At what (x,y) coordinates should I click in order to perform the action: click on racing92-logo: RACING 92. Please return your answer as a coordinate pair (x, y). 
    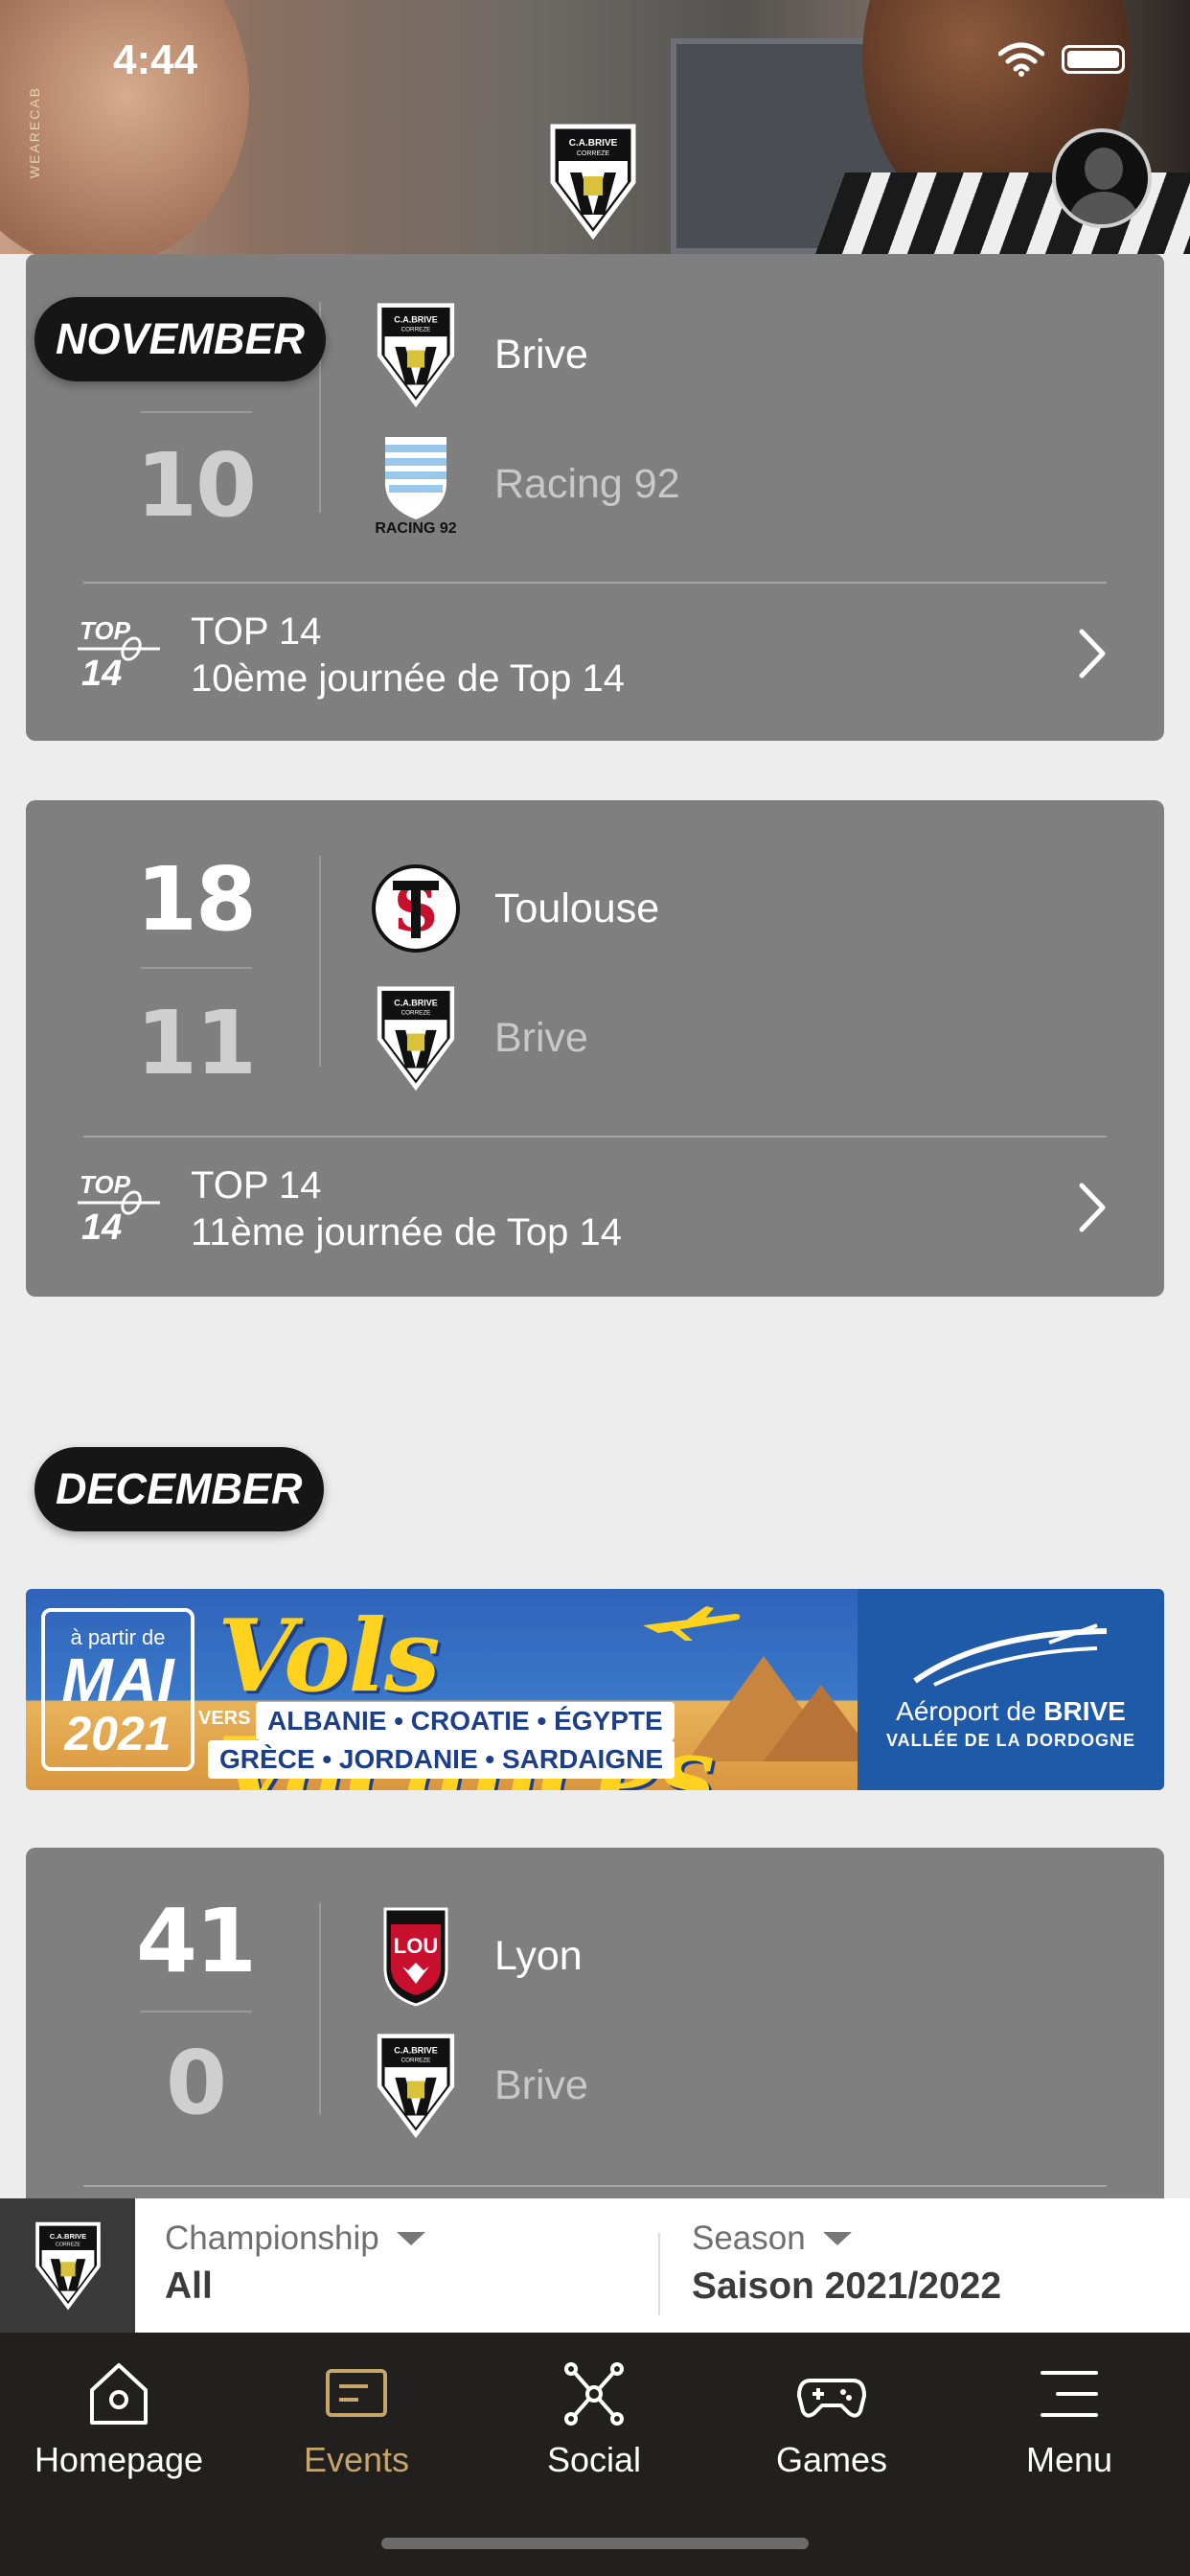
    Looking at the image, I should click on (416, 487).